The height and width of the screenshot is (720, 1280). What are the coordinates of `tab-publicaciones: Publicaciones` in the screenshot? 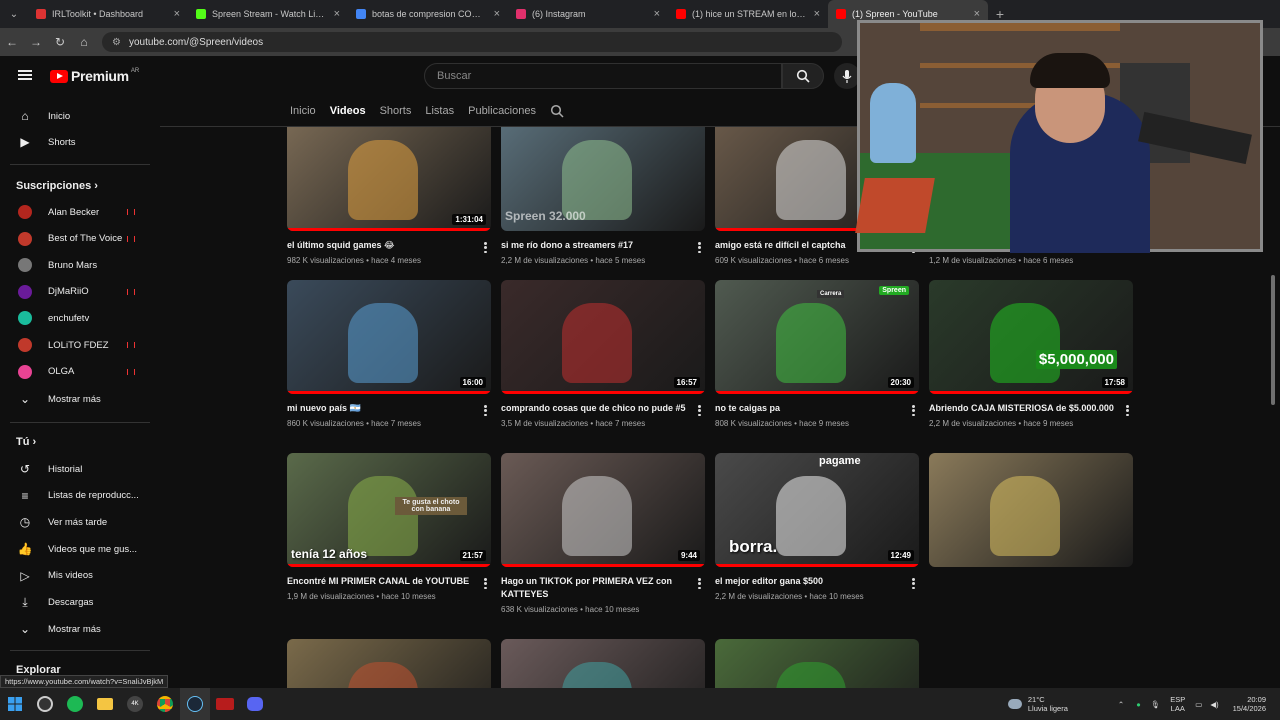 It's located at (502, 111).